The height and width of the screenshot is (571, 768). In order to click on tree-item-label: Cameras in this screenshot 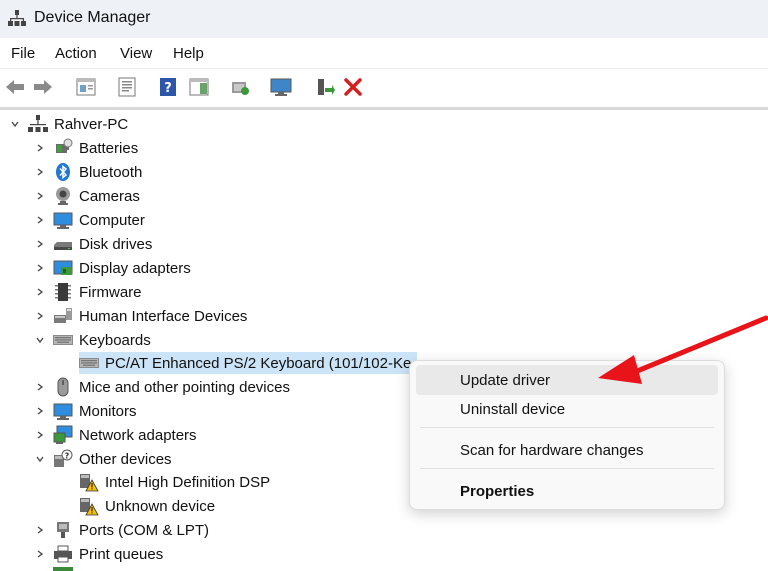, I will do `click(109, 196)`.